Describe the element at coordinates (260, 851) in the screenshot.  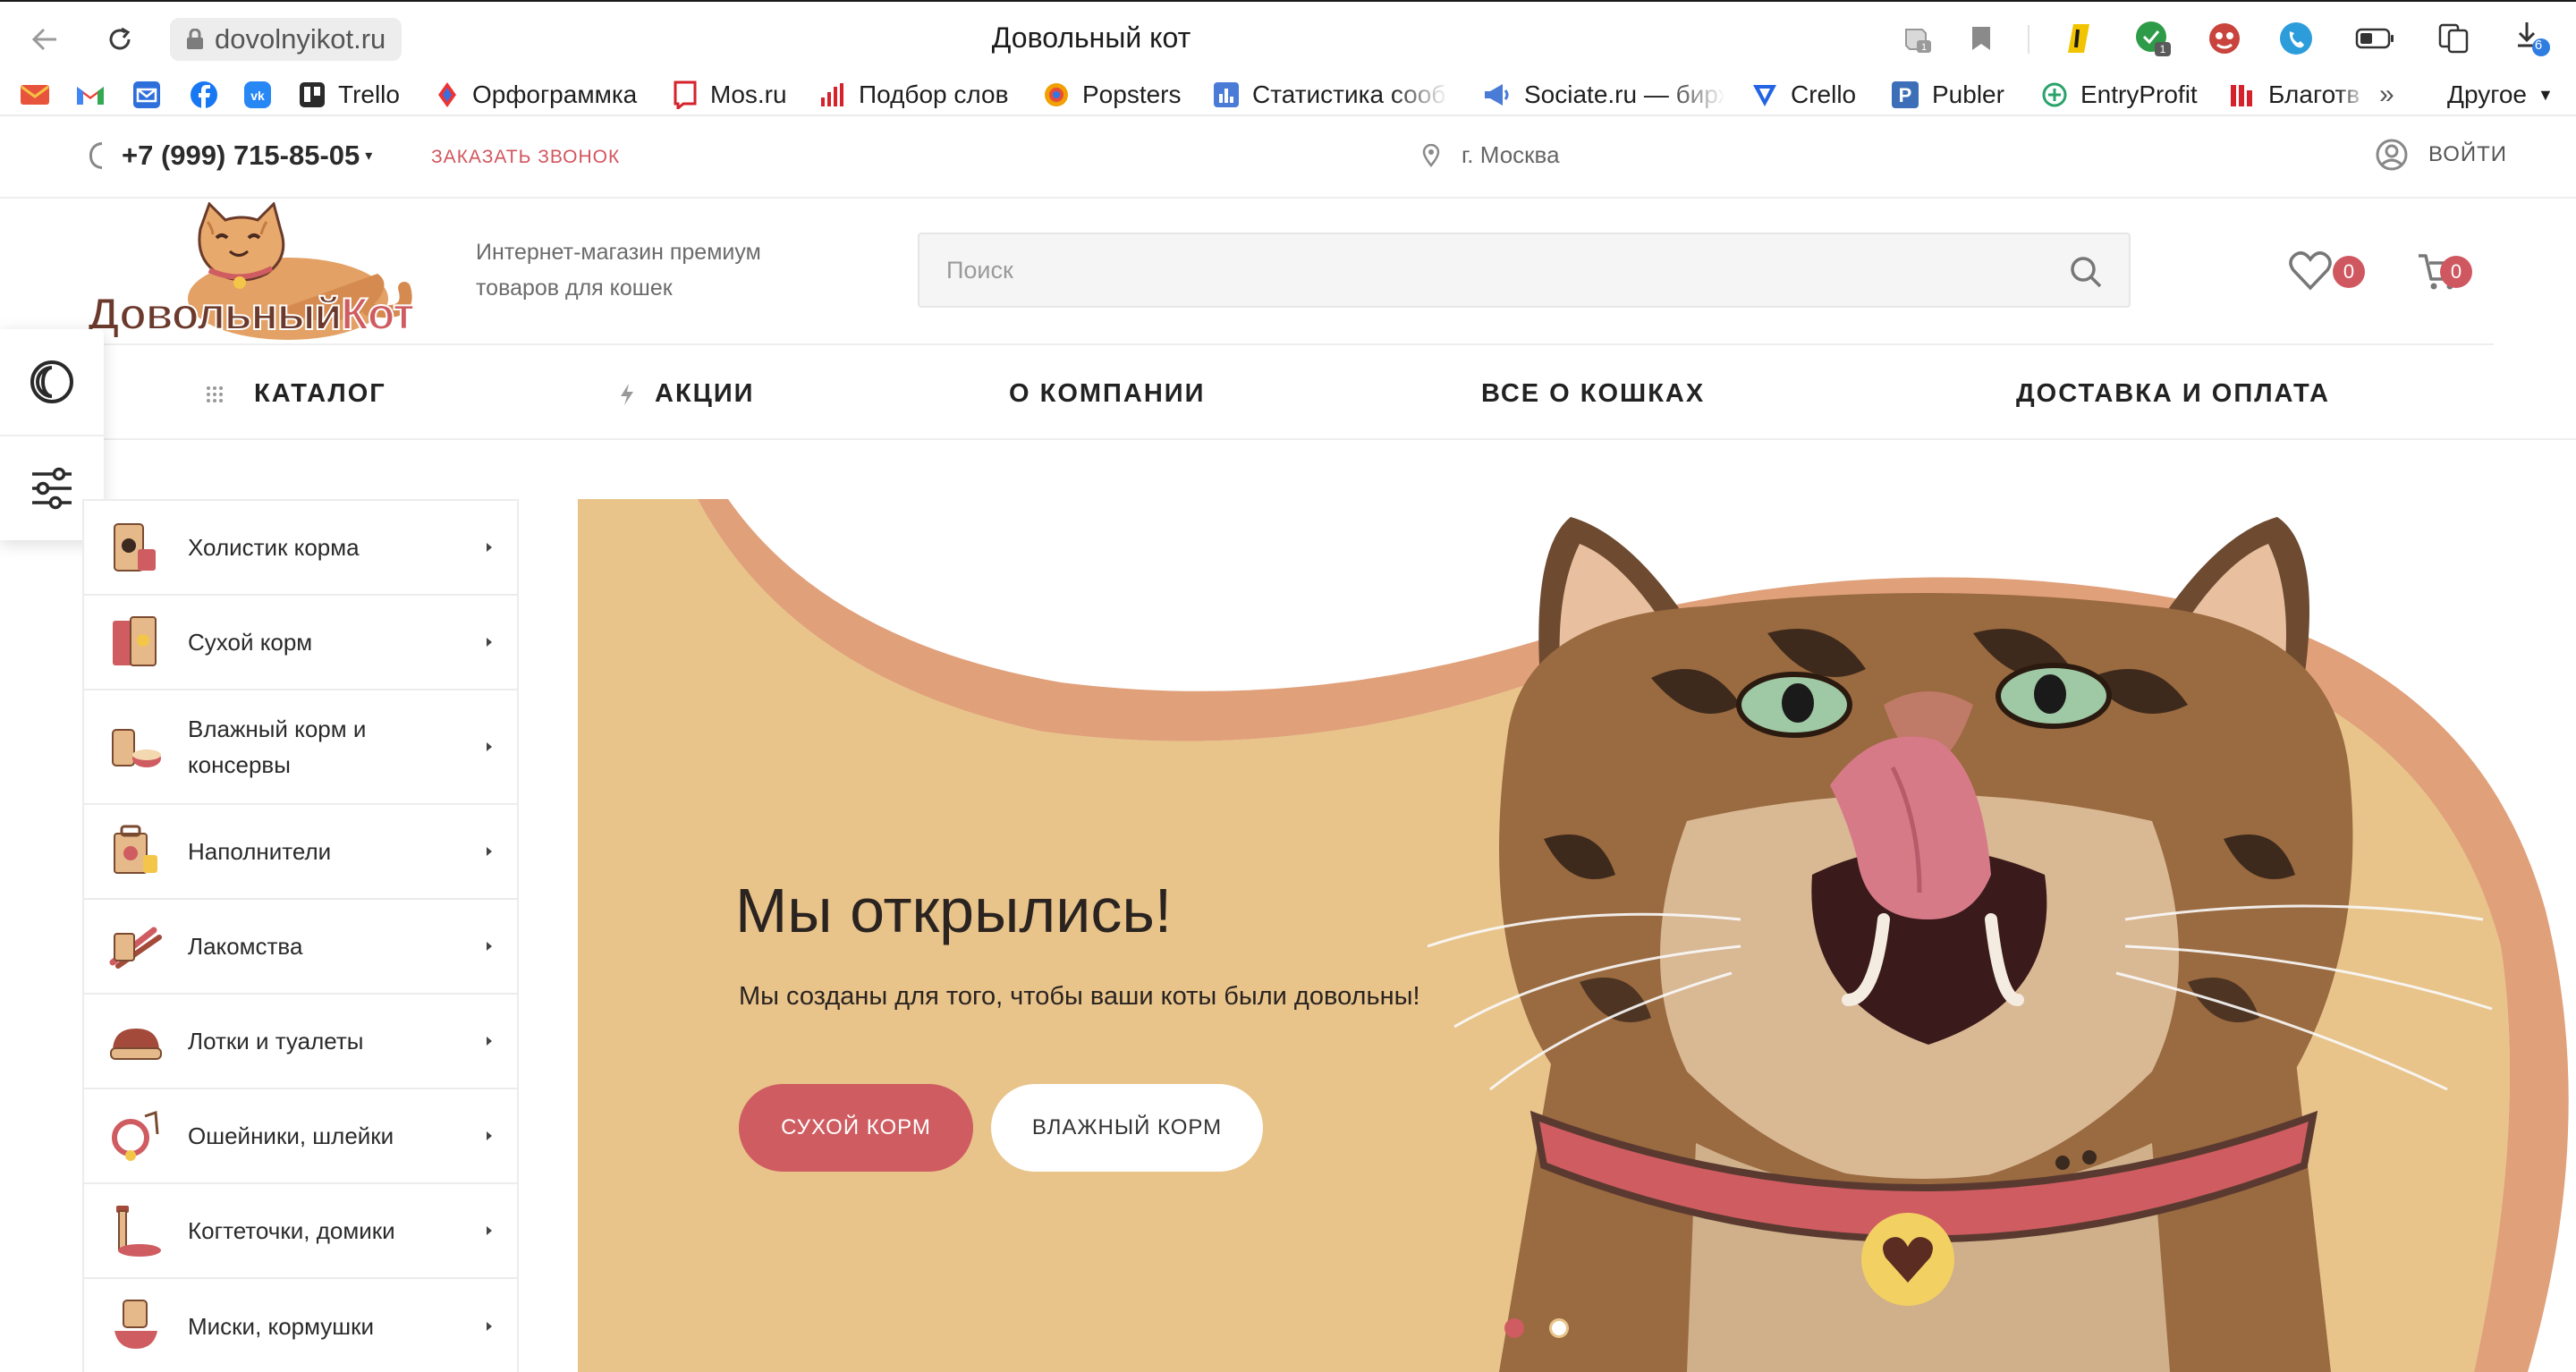
I see `category-label: Наполнители` at that location.